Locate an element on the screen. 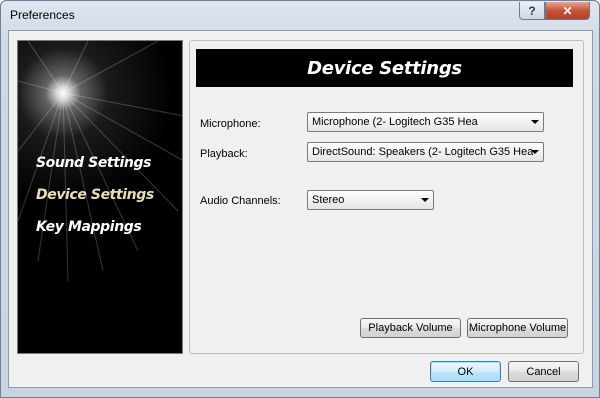 This screenshot has width=600, height=398. help-icon: ? is located at coordinates (532, 10).